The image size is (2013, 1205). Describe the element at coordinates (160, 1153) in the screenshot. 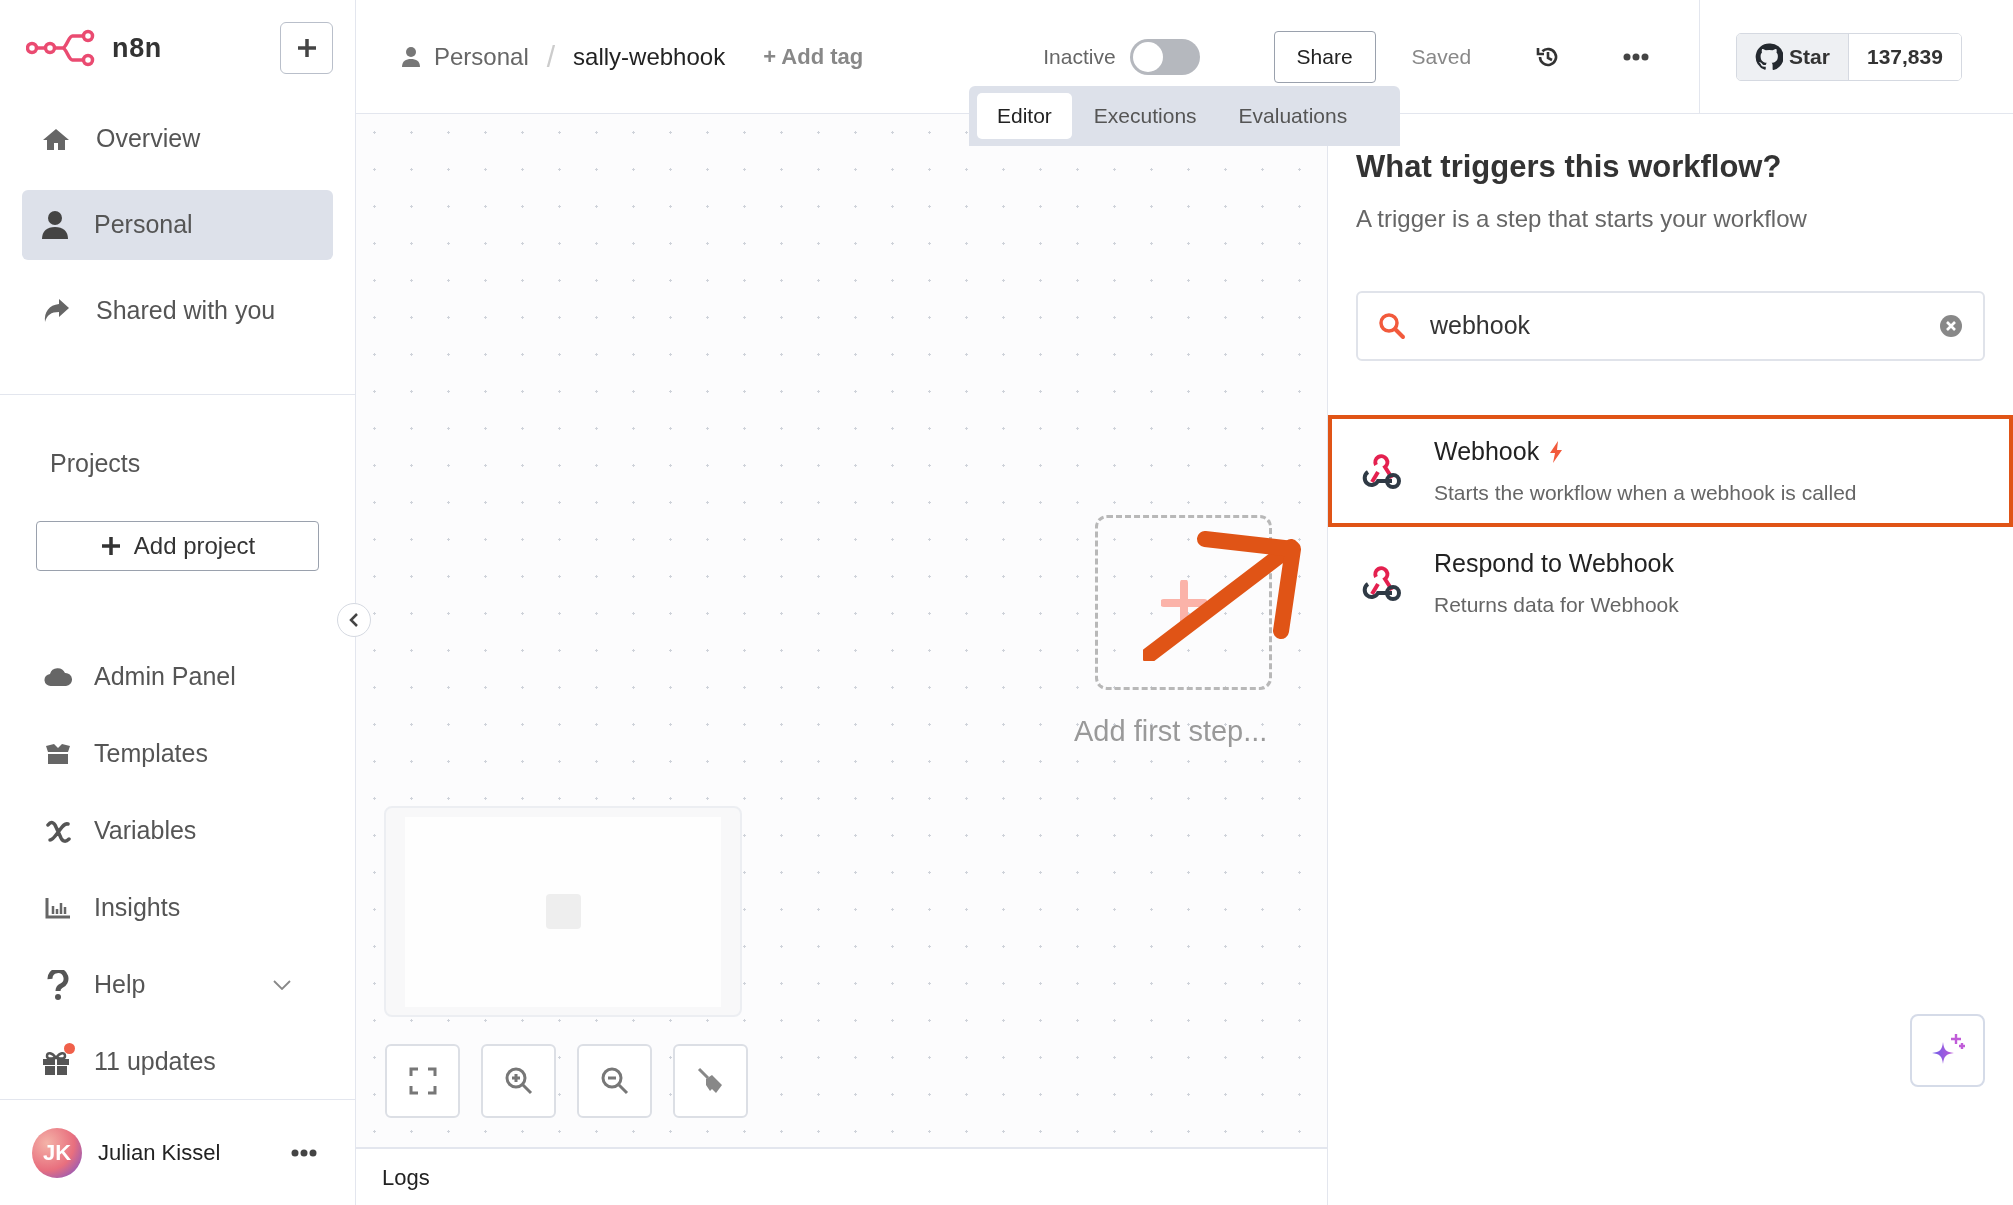

I see `user-name: Julian Kissel` at that location.